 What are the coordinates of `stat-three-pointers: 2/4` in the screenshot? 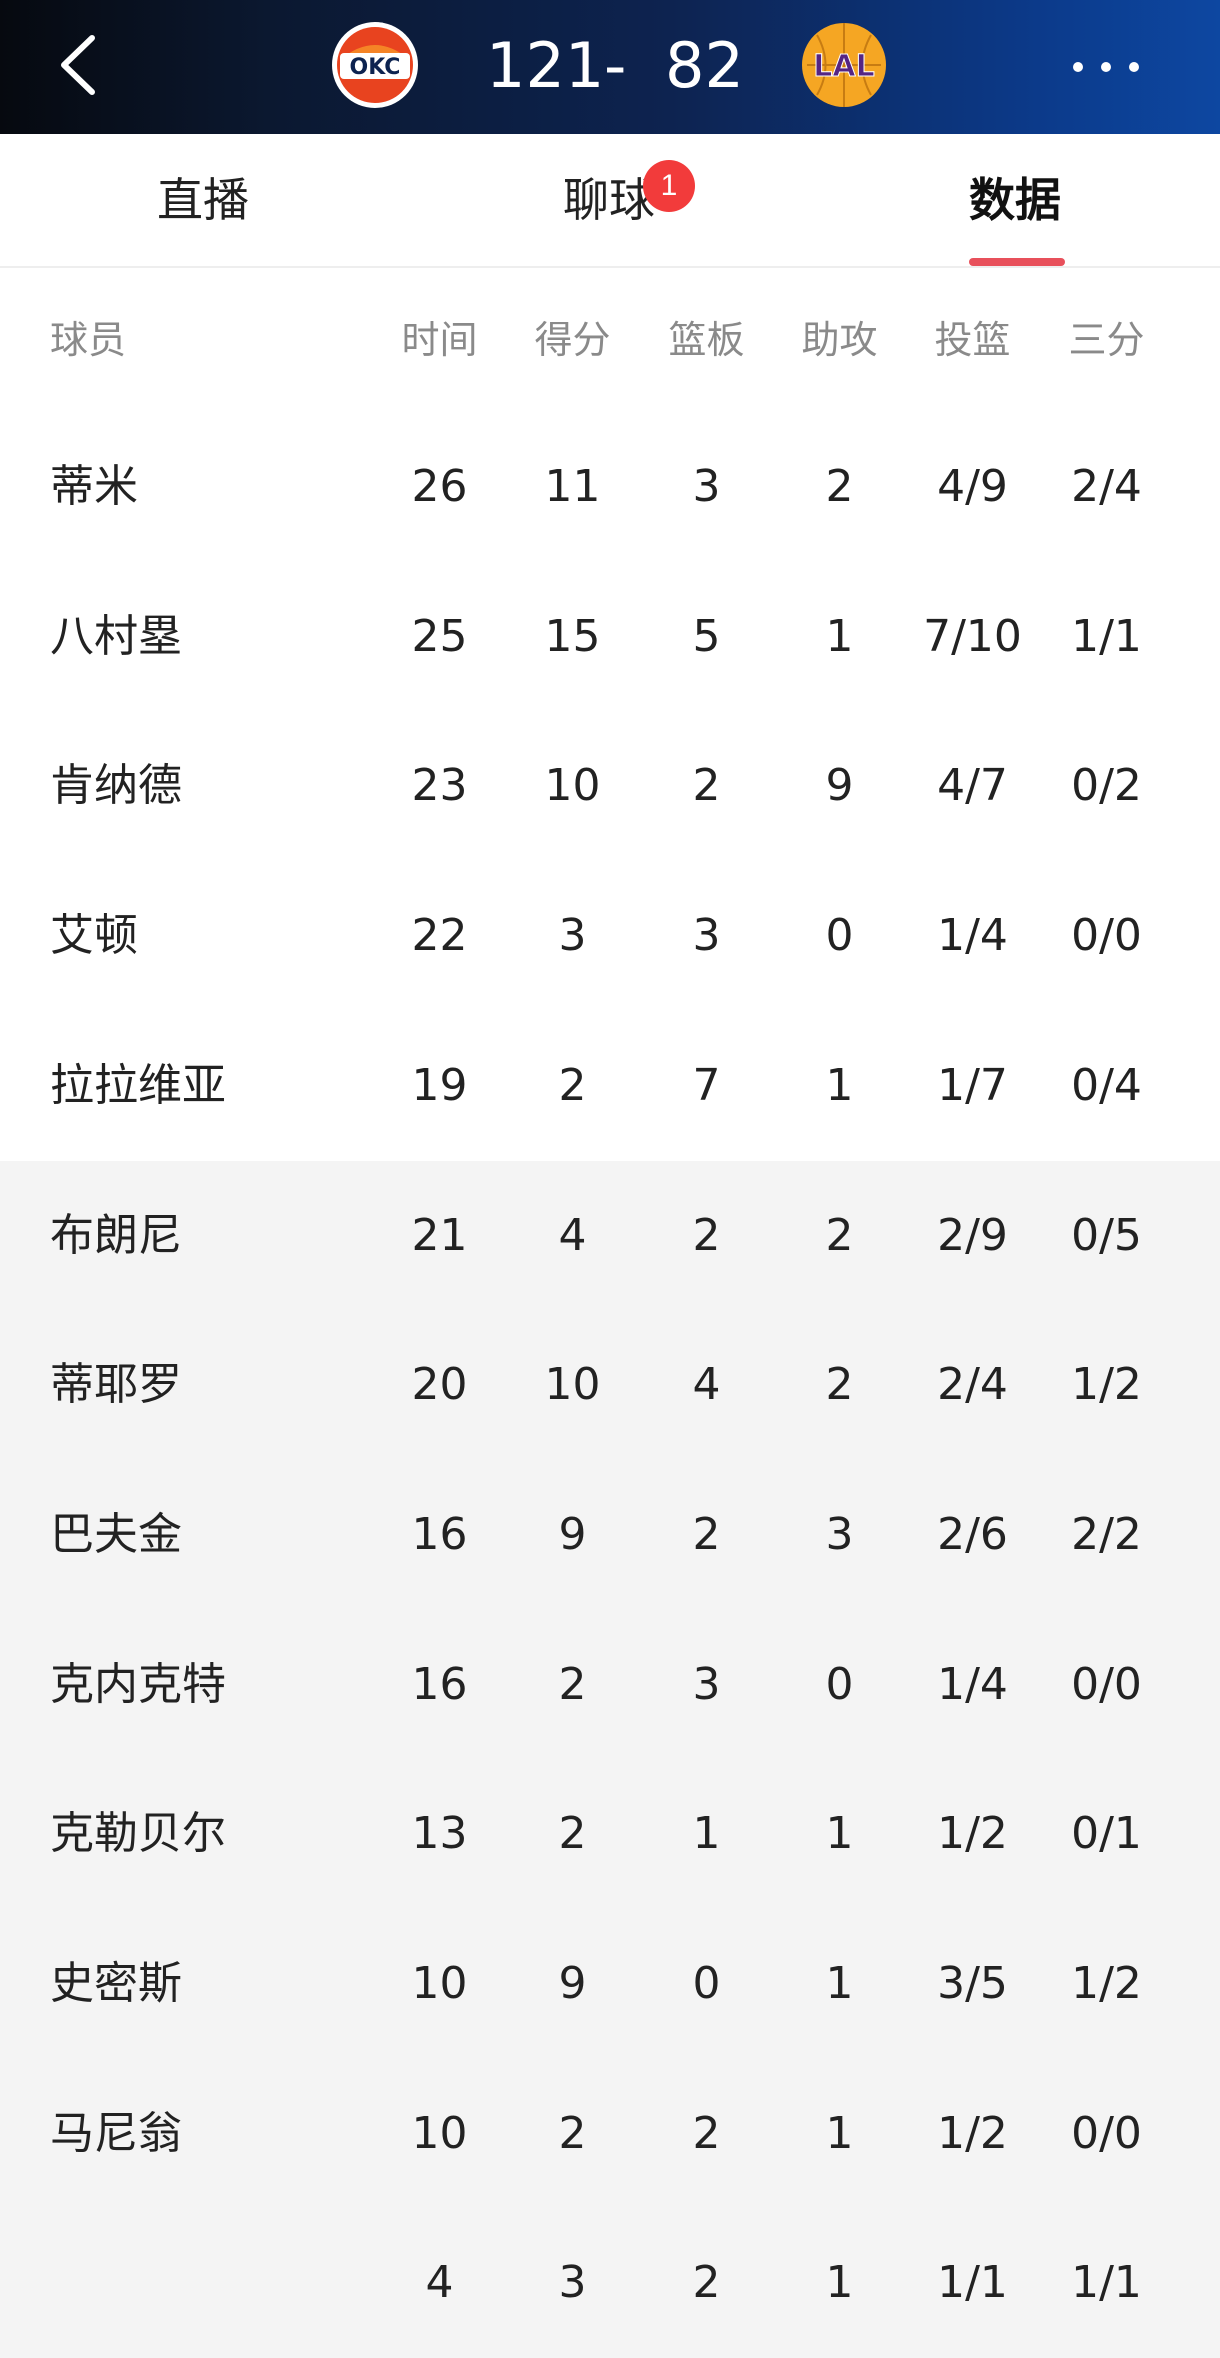 It's located at (1106, 486).